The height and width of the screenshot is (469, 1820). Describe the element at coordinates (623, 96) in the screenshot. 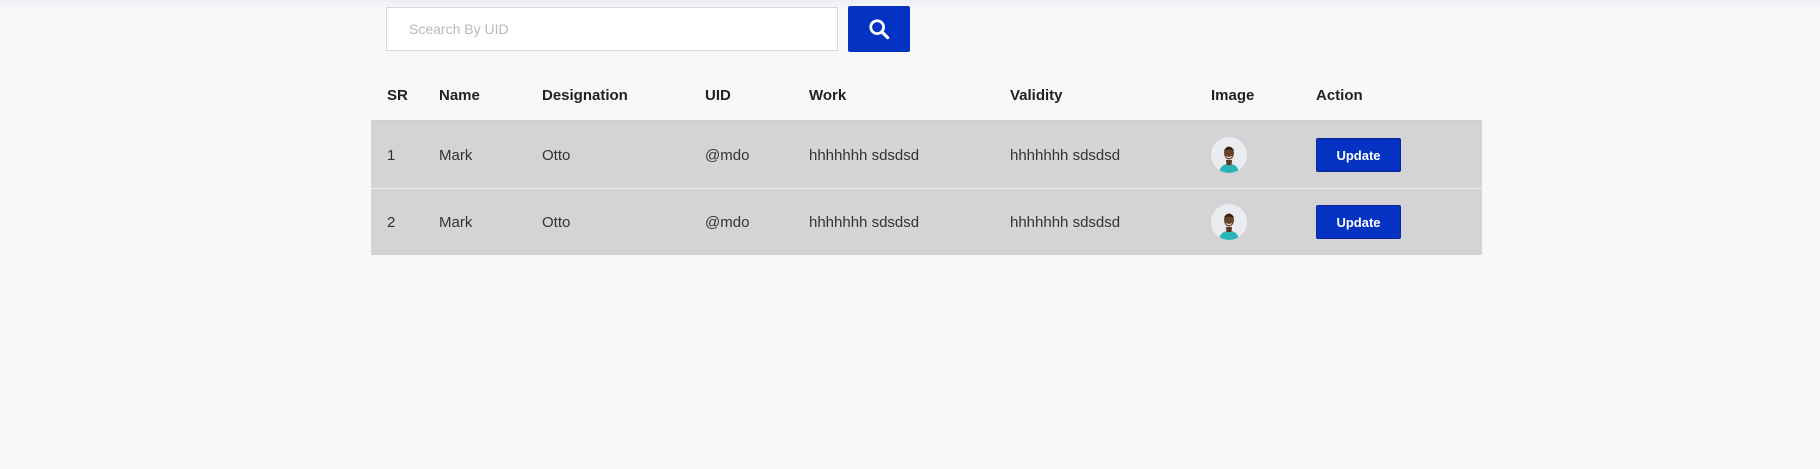

I see `header-designation: Designation` at that location.